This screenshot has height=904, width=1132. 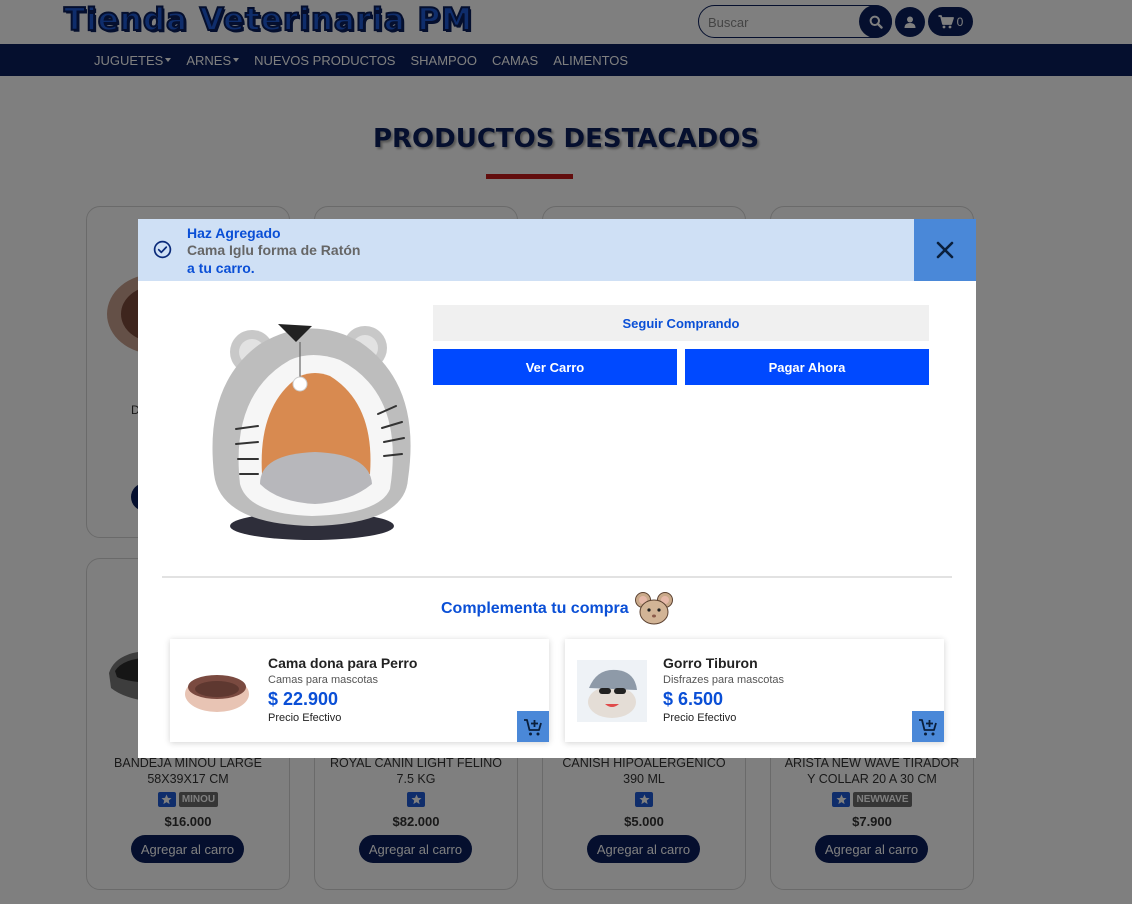 I want to click on view-cart-button: Ver Carro, so click(x=555, y=367).